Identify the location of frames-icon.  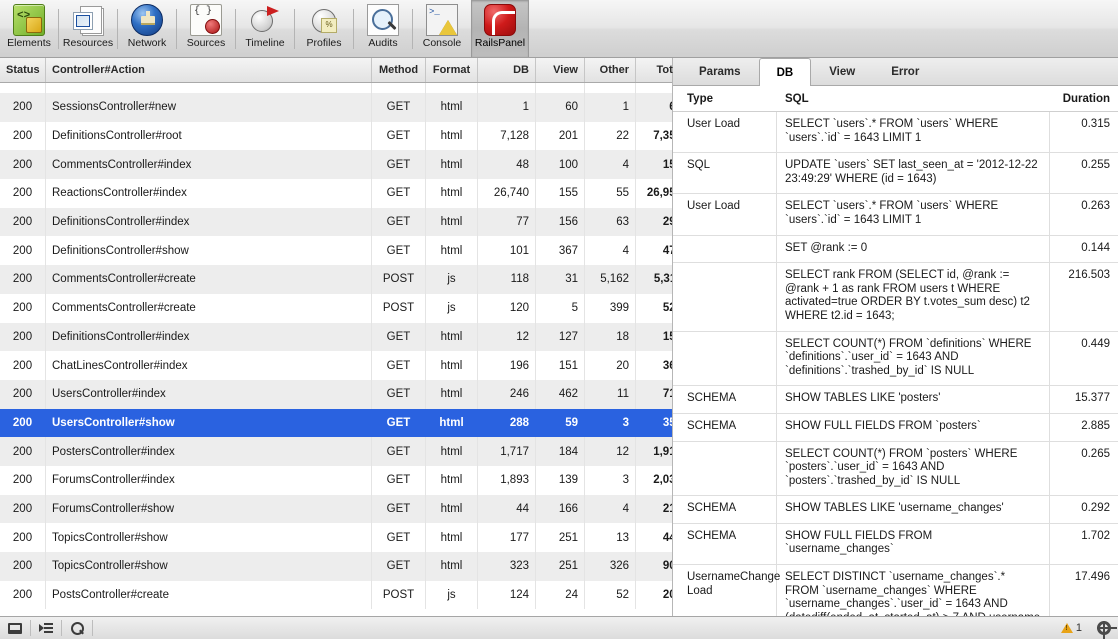
(46, 628).